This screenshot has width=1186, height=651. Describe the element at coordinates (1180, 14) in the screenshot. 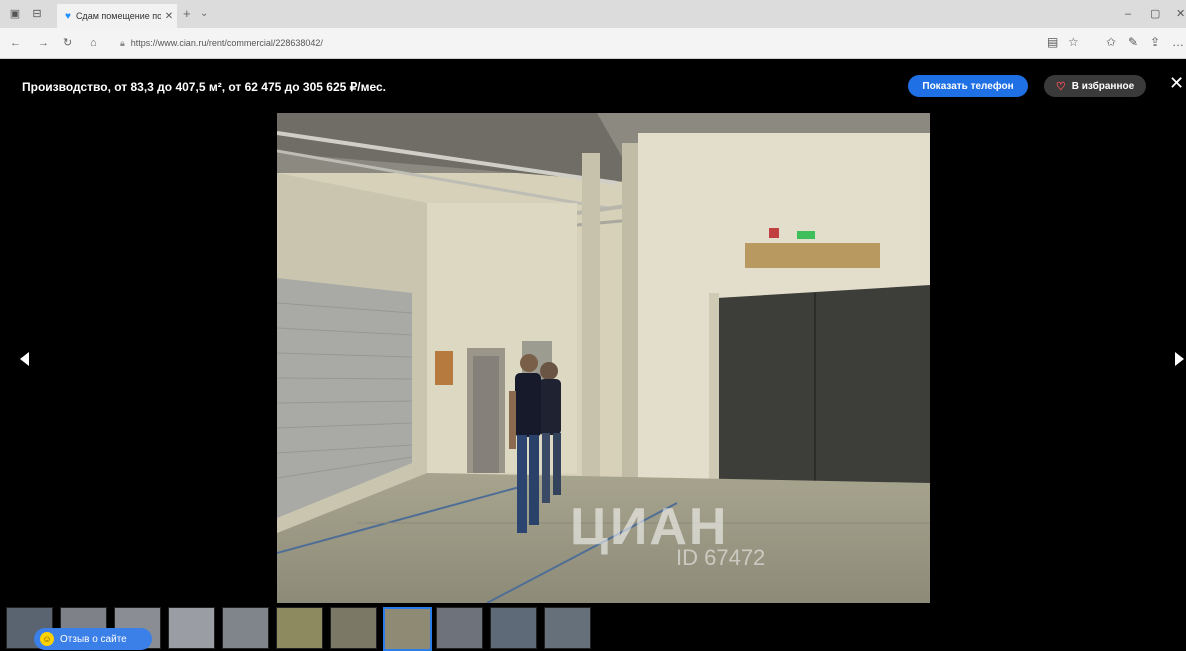

I see `close-window-icon: ✕` at that location.